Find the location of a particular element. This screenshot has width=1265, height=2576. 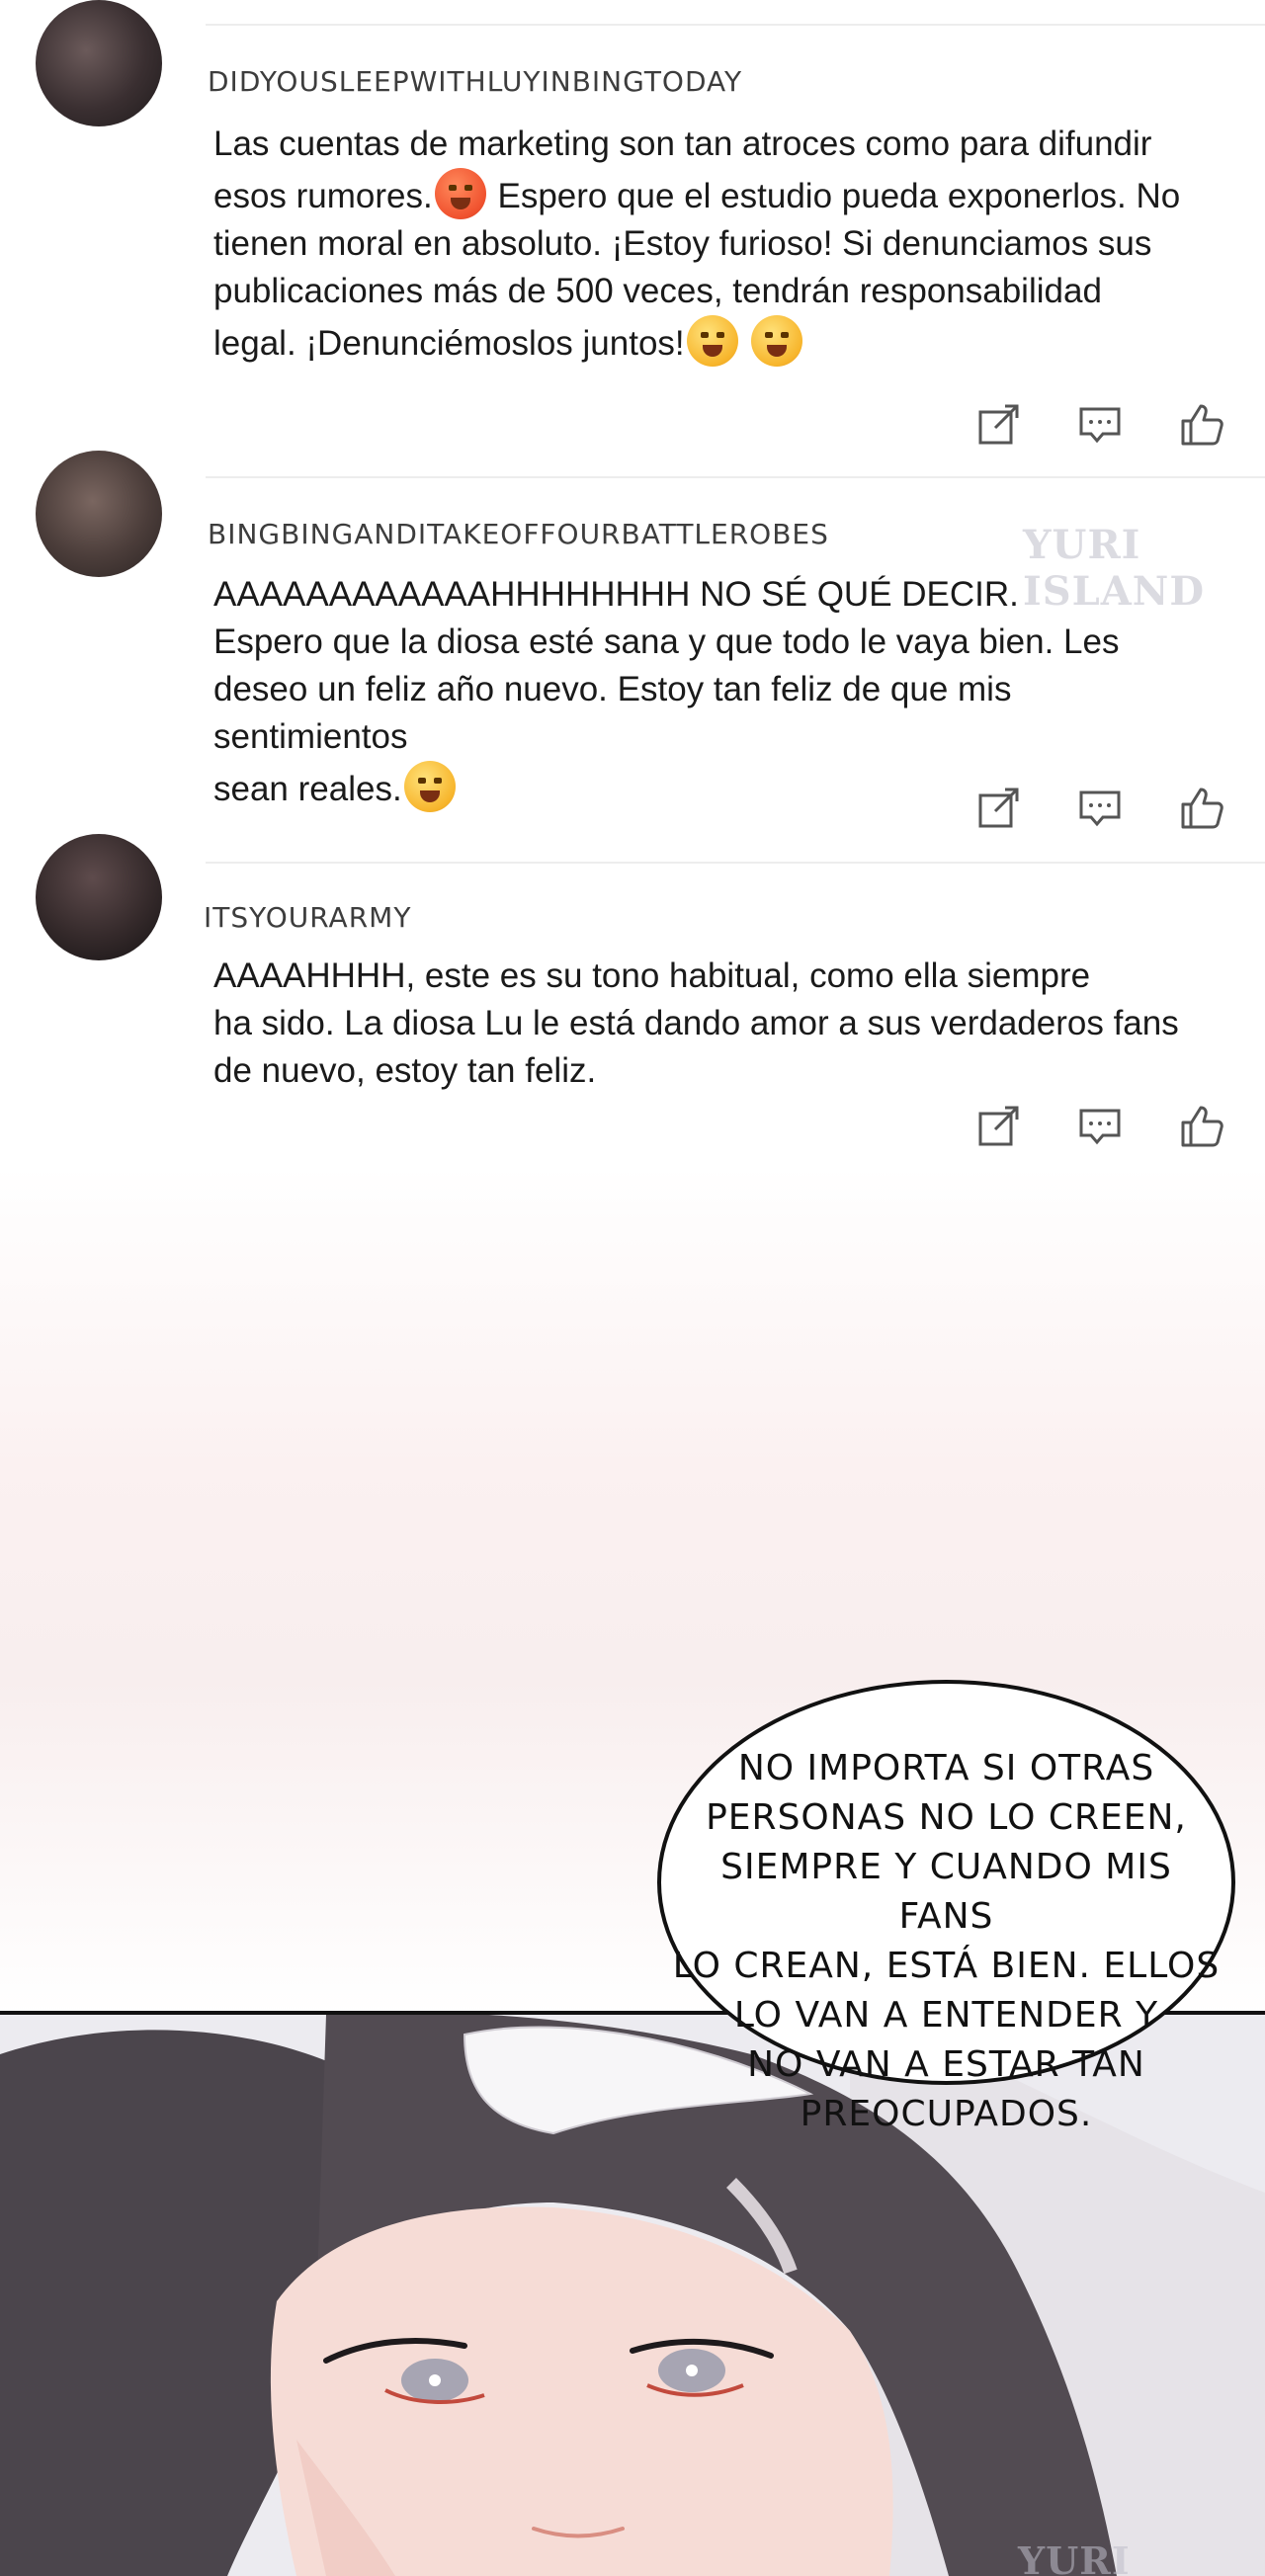

comment-line-part: esos rumores. is located at coordinates (323, 196).